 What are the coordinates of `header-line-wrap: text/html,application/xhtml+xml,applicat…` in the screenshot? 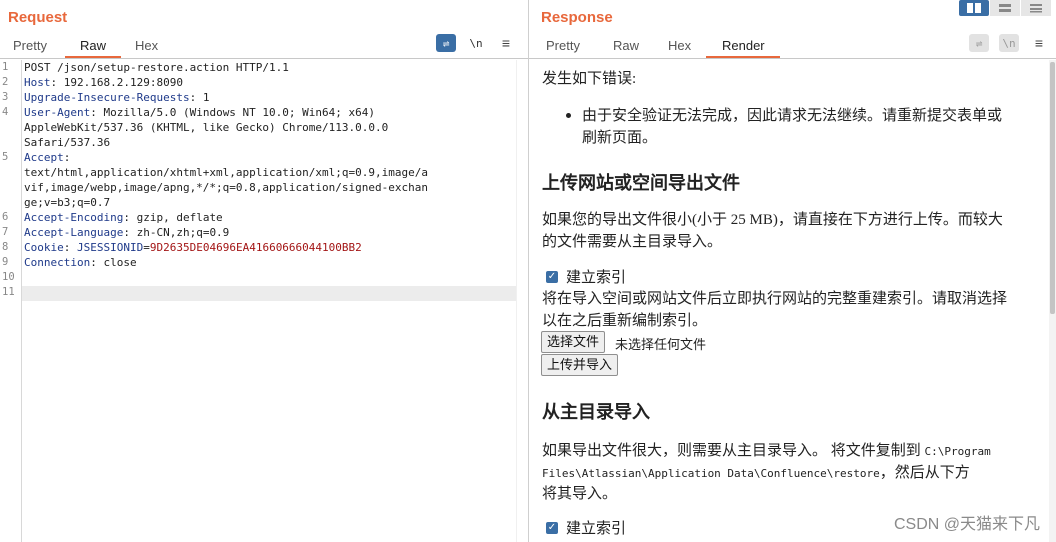 It's located at (226, 172).